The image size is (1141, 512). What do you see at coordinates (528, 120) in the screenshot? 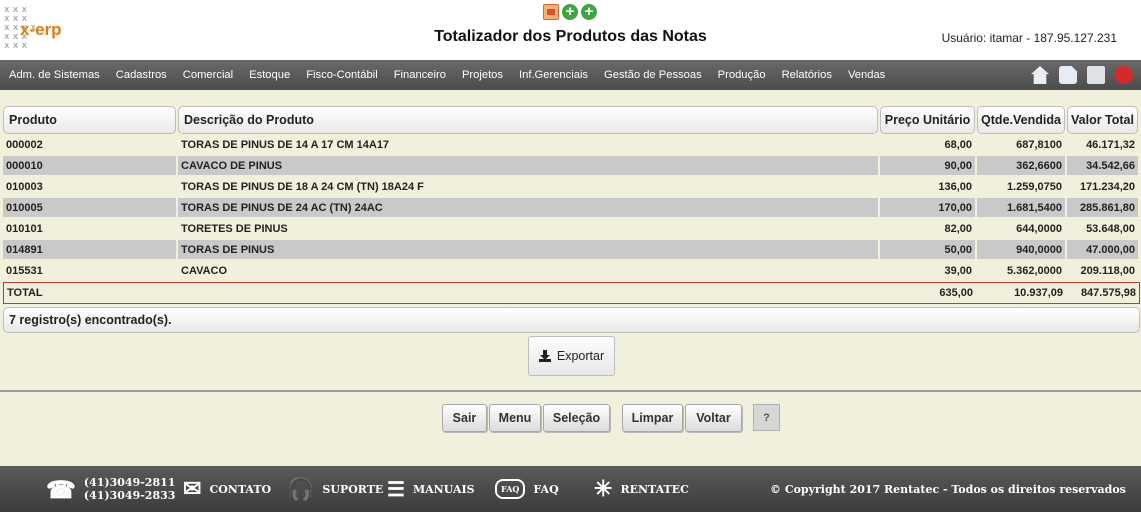
I see `column-header-descricao: Descrição do Produto` at bounding box center [528, 120].